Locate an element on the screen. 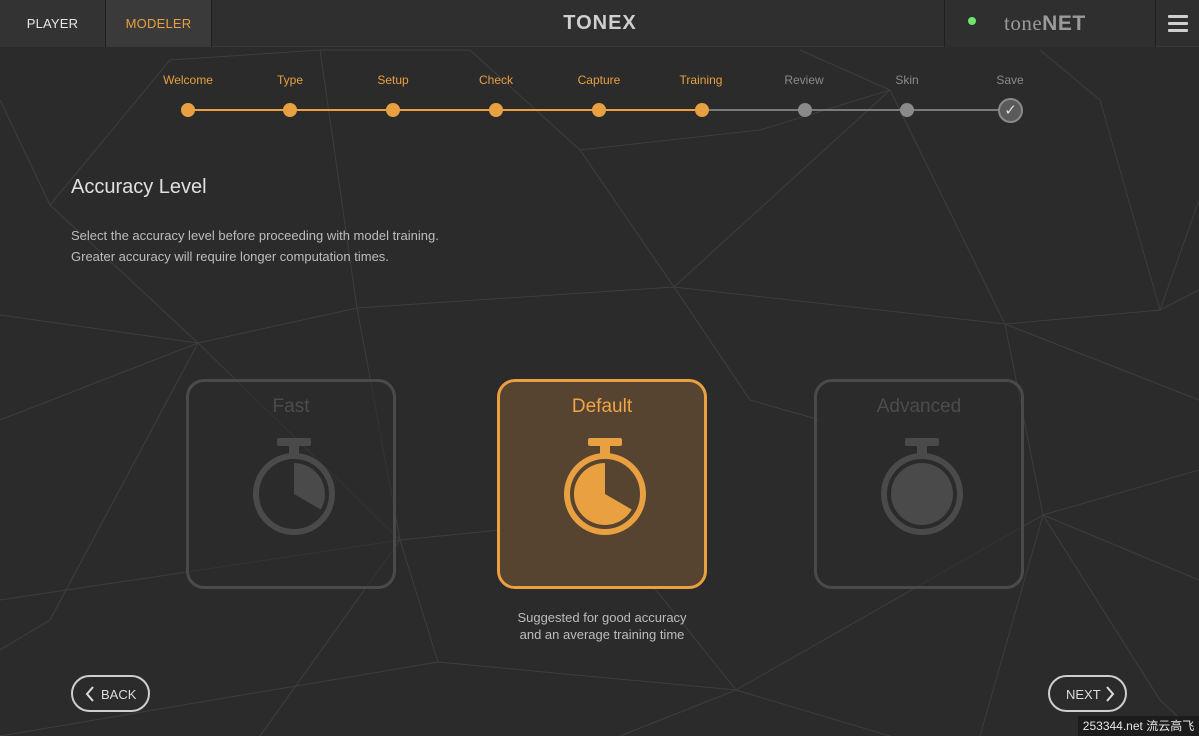 This screenshot has width=1199, height=736. step-label-welcome: Welcome is located at coordinates (188, 80).